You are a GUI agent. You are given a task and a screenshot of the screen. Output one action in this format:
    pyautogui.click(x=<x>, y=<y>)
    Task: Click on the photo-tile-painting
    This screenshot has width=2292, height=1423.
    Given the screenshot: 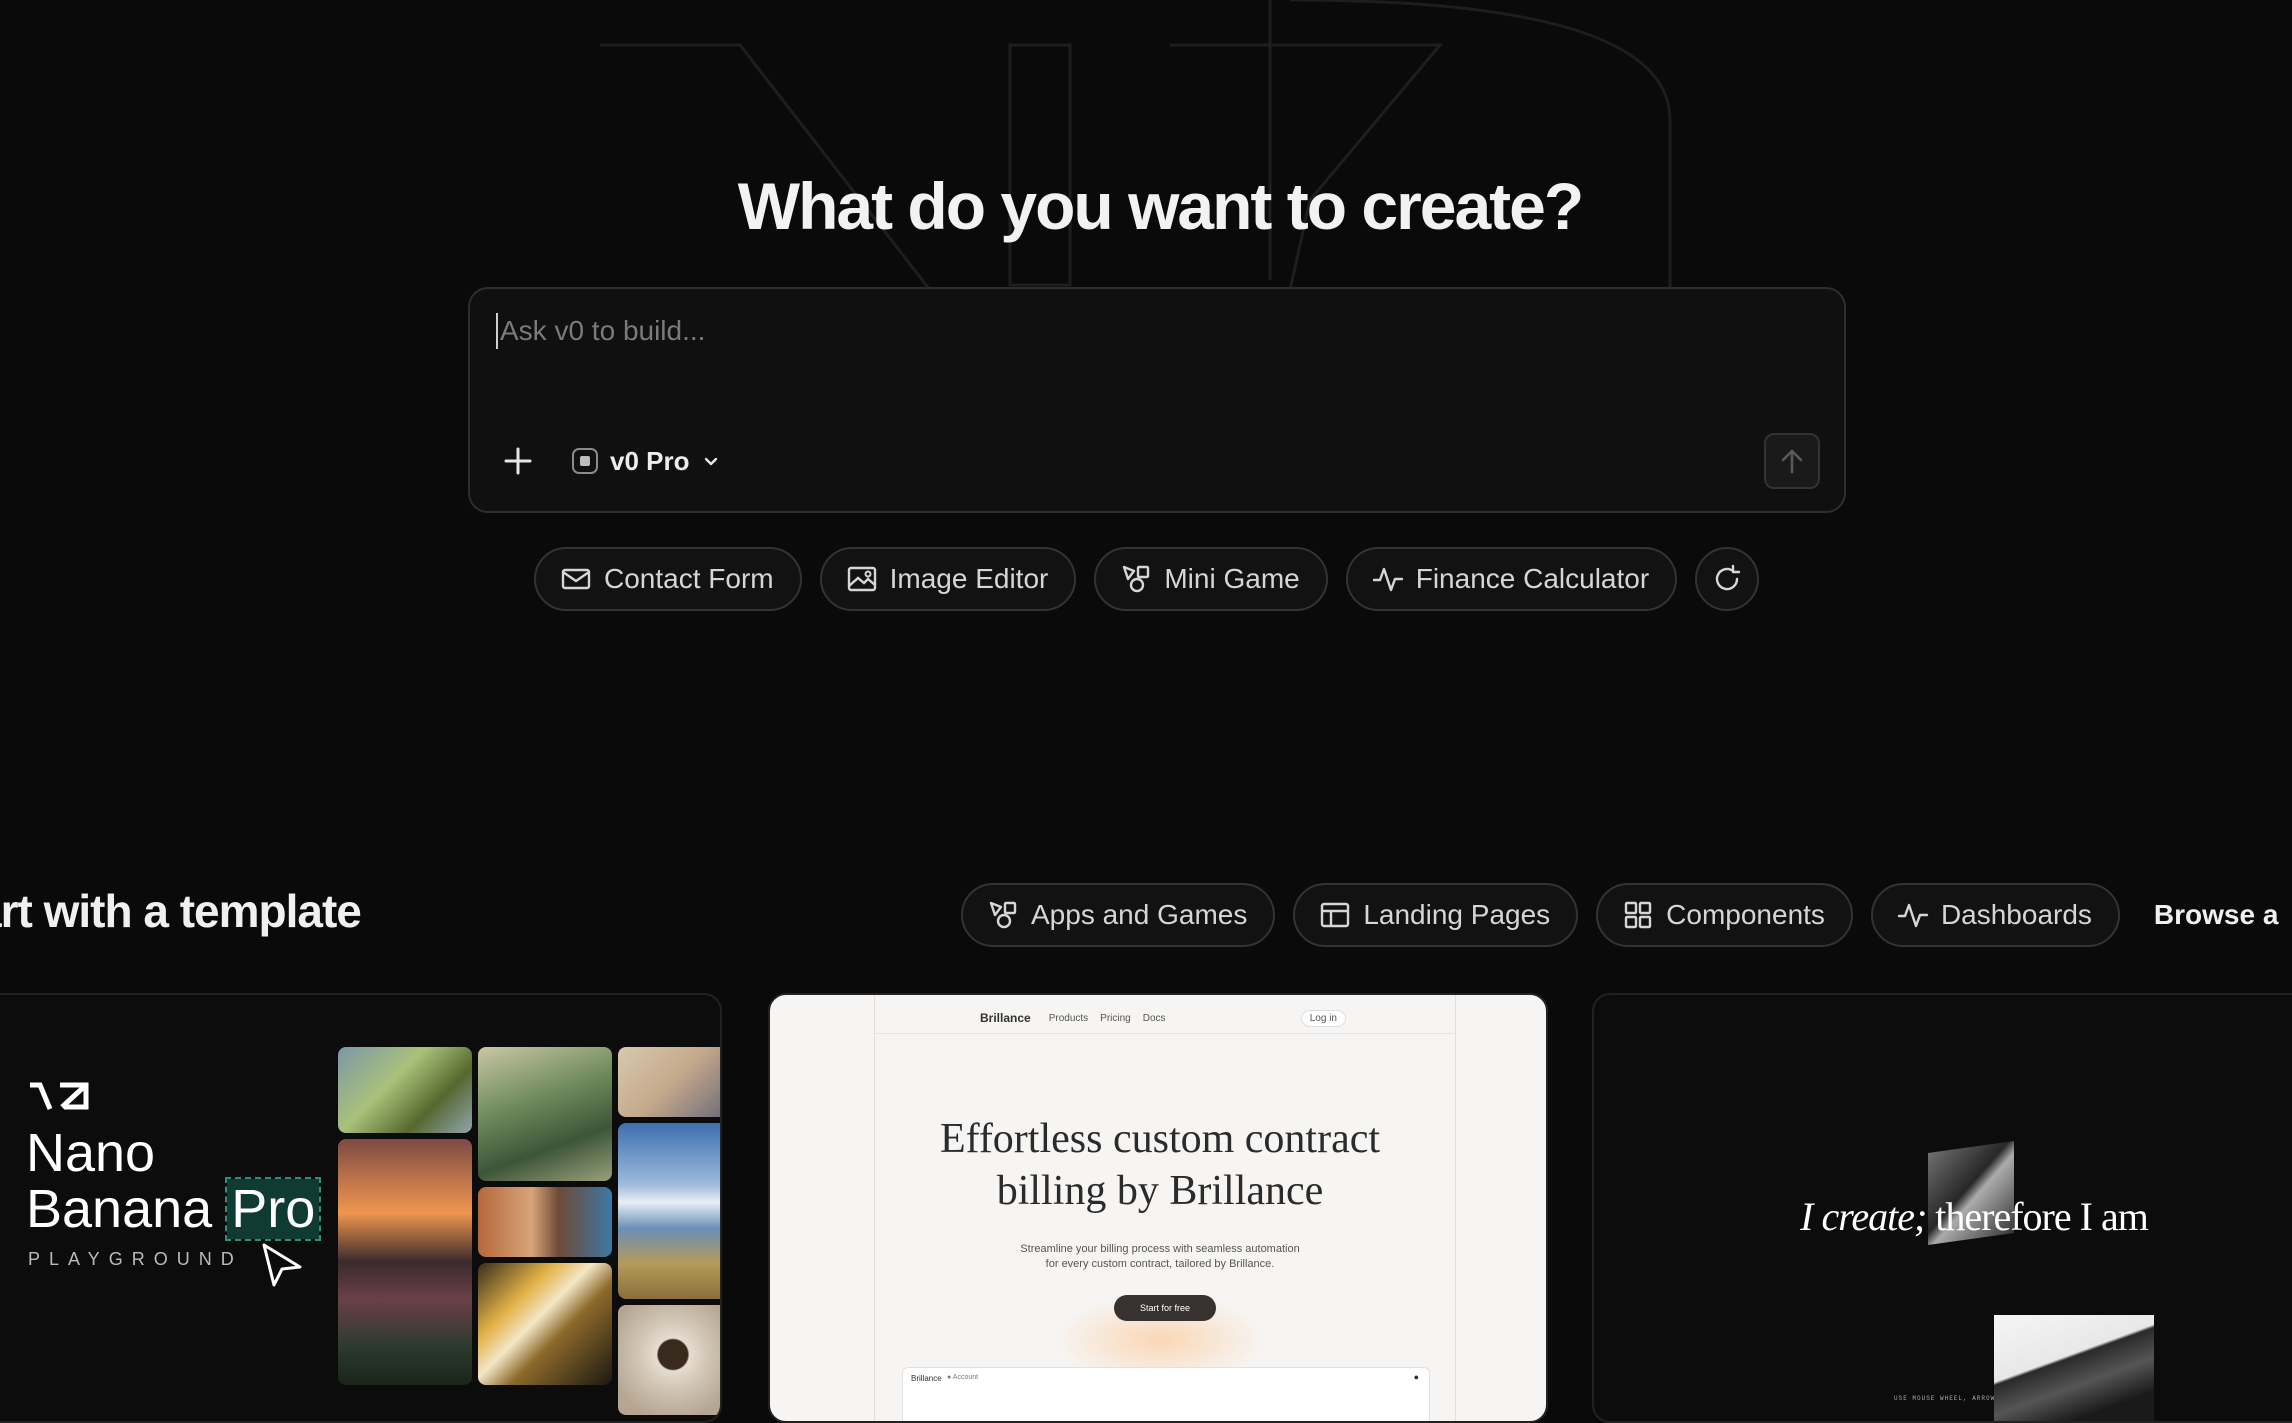 What is the action you would take?
    pyautogui.click(x=545, y=1114)
    